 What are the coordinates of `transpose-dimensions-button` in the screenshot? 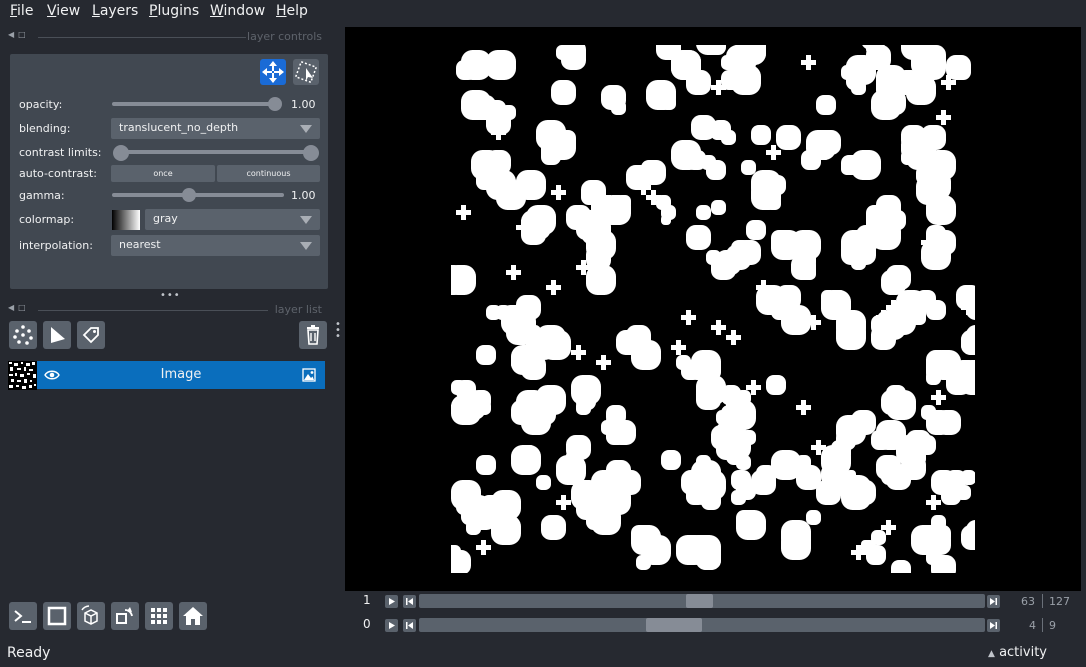 It's located at (125, 616).